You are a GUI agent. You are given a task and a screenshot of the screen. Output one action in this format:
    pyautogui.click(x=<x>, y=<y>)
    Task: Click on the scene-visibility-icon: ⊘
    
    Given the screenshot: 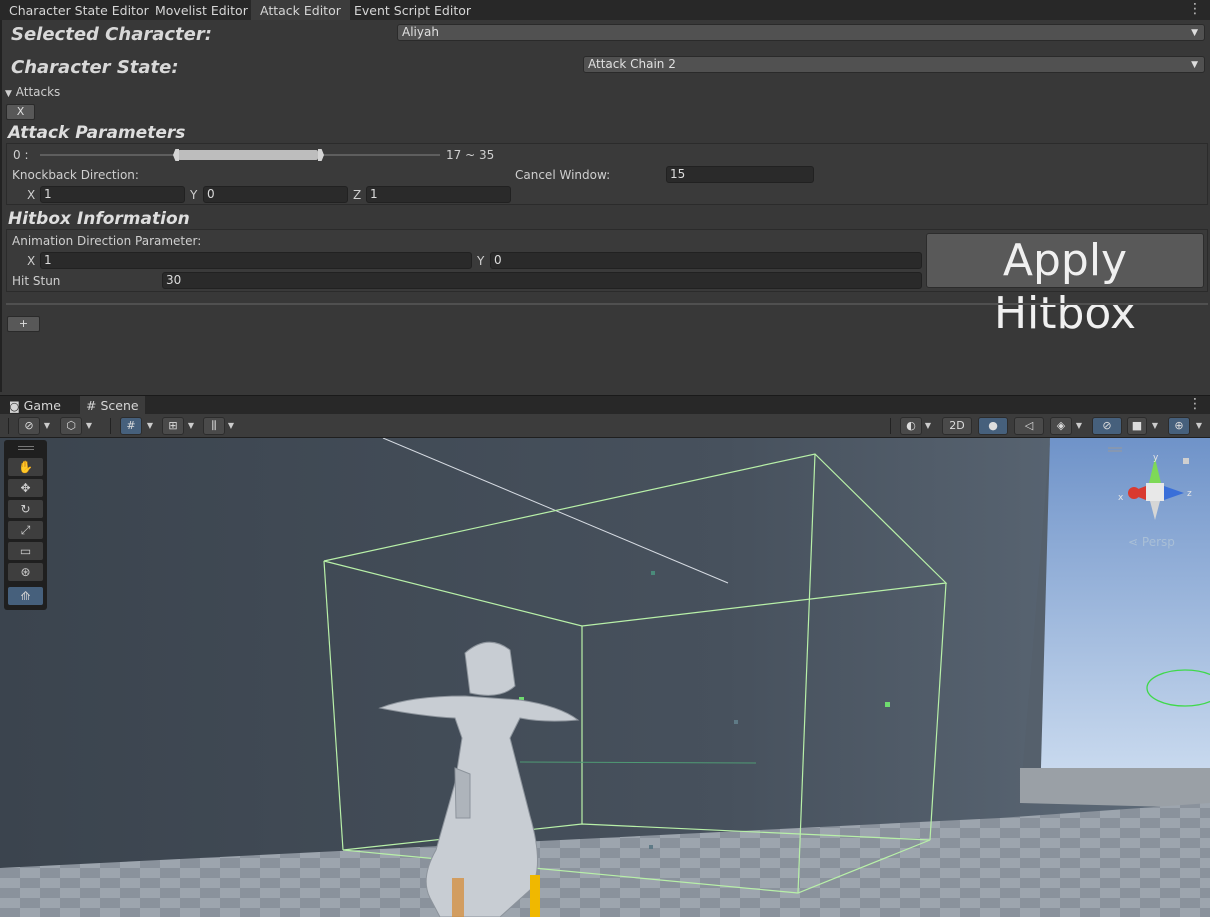 What is the action you would take?
    pyautogui.click(x=1107, y=426)
    